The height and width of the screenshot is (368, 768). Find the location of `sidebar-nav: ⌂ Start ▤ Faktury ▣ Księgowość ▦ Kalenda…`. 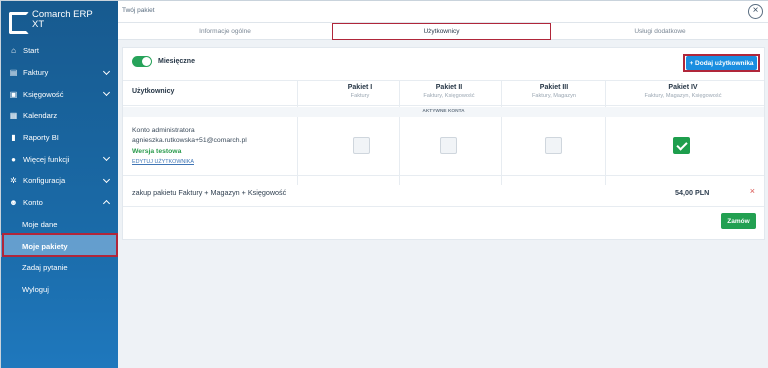

sidebar-nav: ⌂ Start ▤ Faktury ▣ Księgowość ▦ Kalenda… is located at coordinates (59, 170).